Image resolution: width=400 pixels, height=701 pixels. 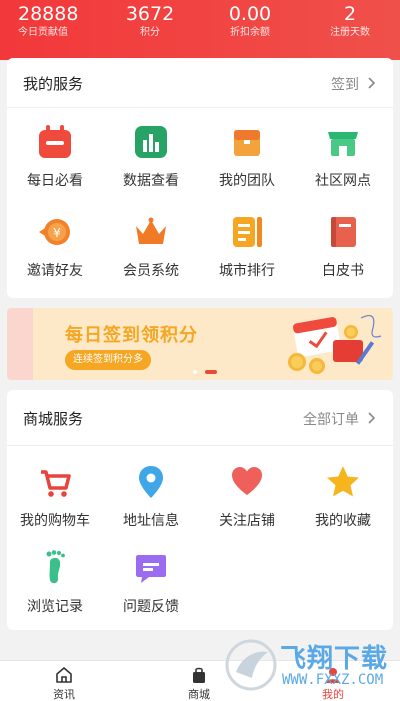 What do you see at coordinates (200, 344) in the screenshot?
I see `checkin-banner: 每日签到领积分 连续签到积分多` at bounding box center [200, 344].